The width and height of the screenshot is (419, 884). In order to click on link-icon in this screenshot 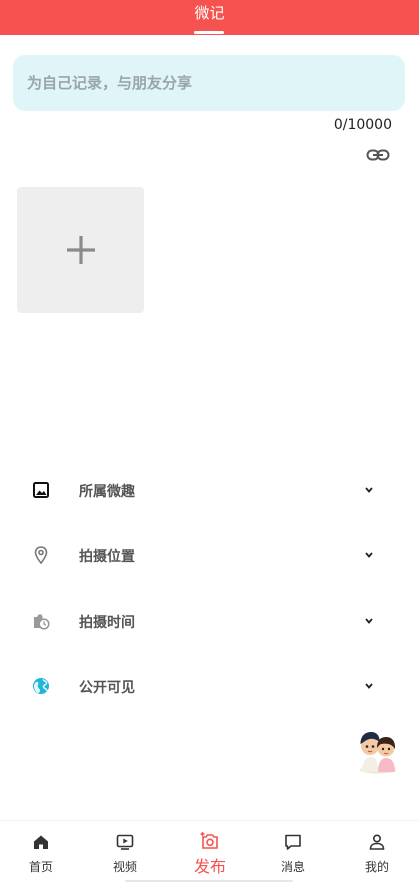, I will do `click(378, 155)`.